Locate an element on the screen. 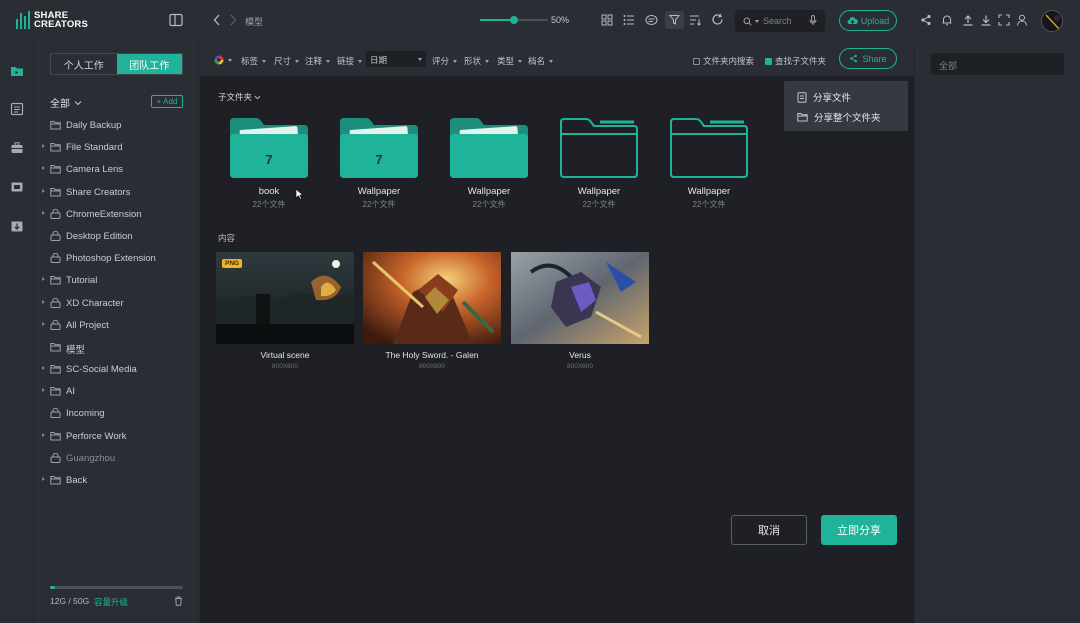 This screenshot has height=623, width=1080. trash-icon is located at coordinates (178, 601).